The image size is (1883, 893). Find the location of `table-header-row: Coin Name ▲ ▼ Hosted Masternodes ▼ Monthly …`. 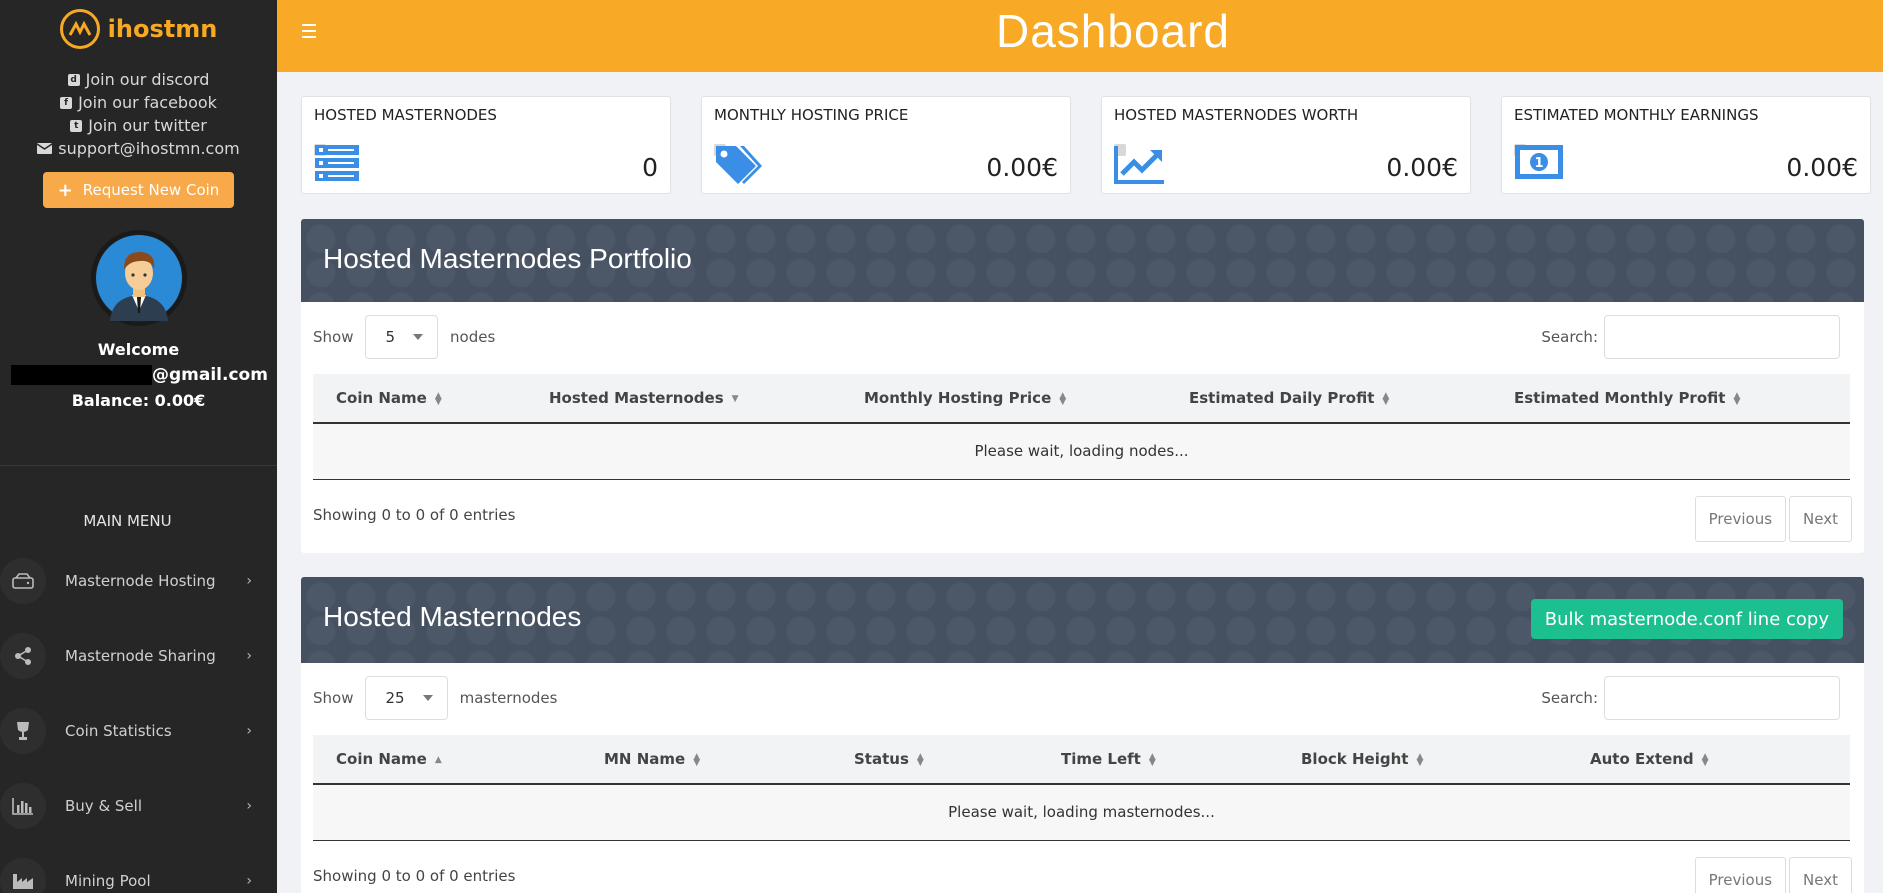

table-header-row: Coin Name ▲ ▼ Hosted Masternodes ▼ Monthly … is located at coordinates (1081, 399).